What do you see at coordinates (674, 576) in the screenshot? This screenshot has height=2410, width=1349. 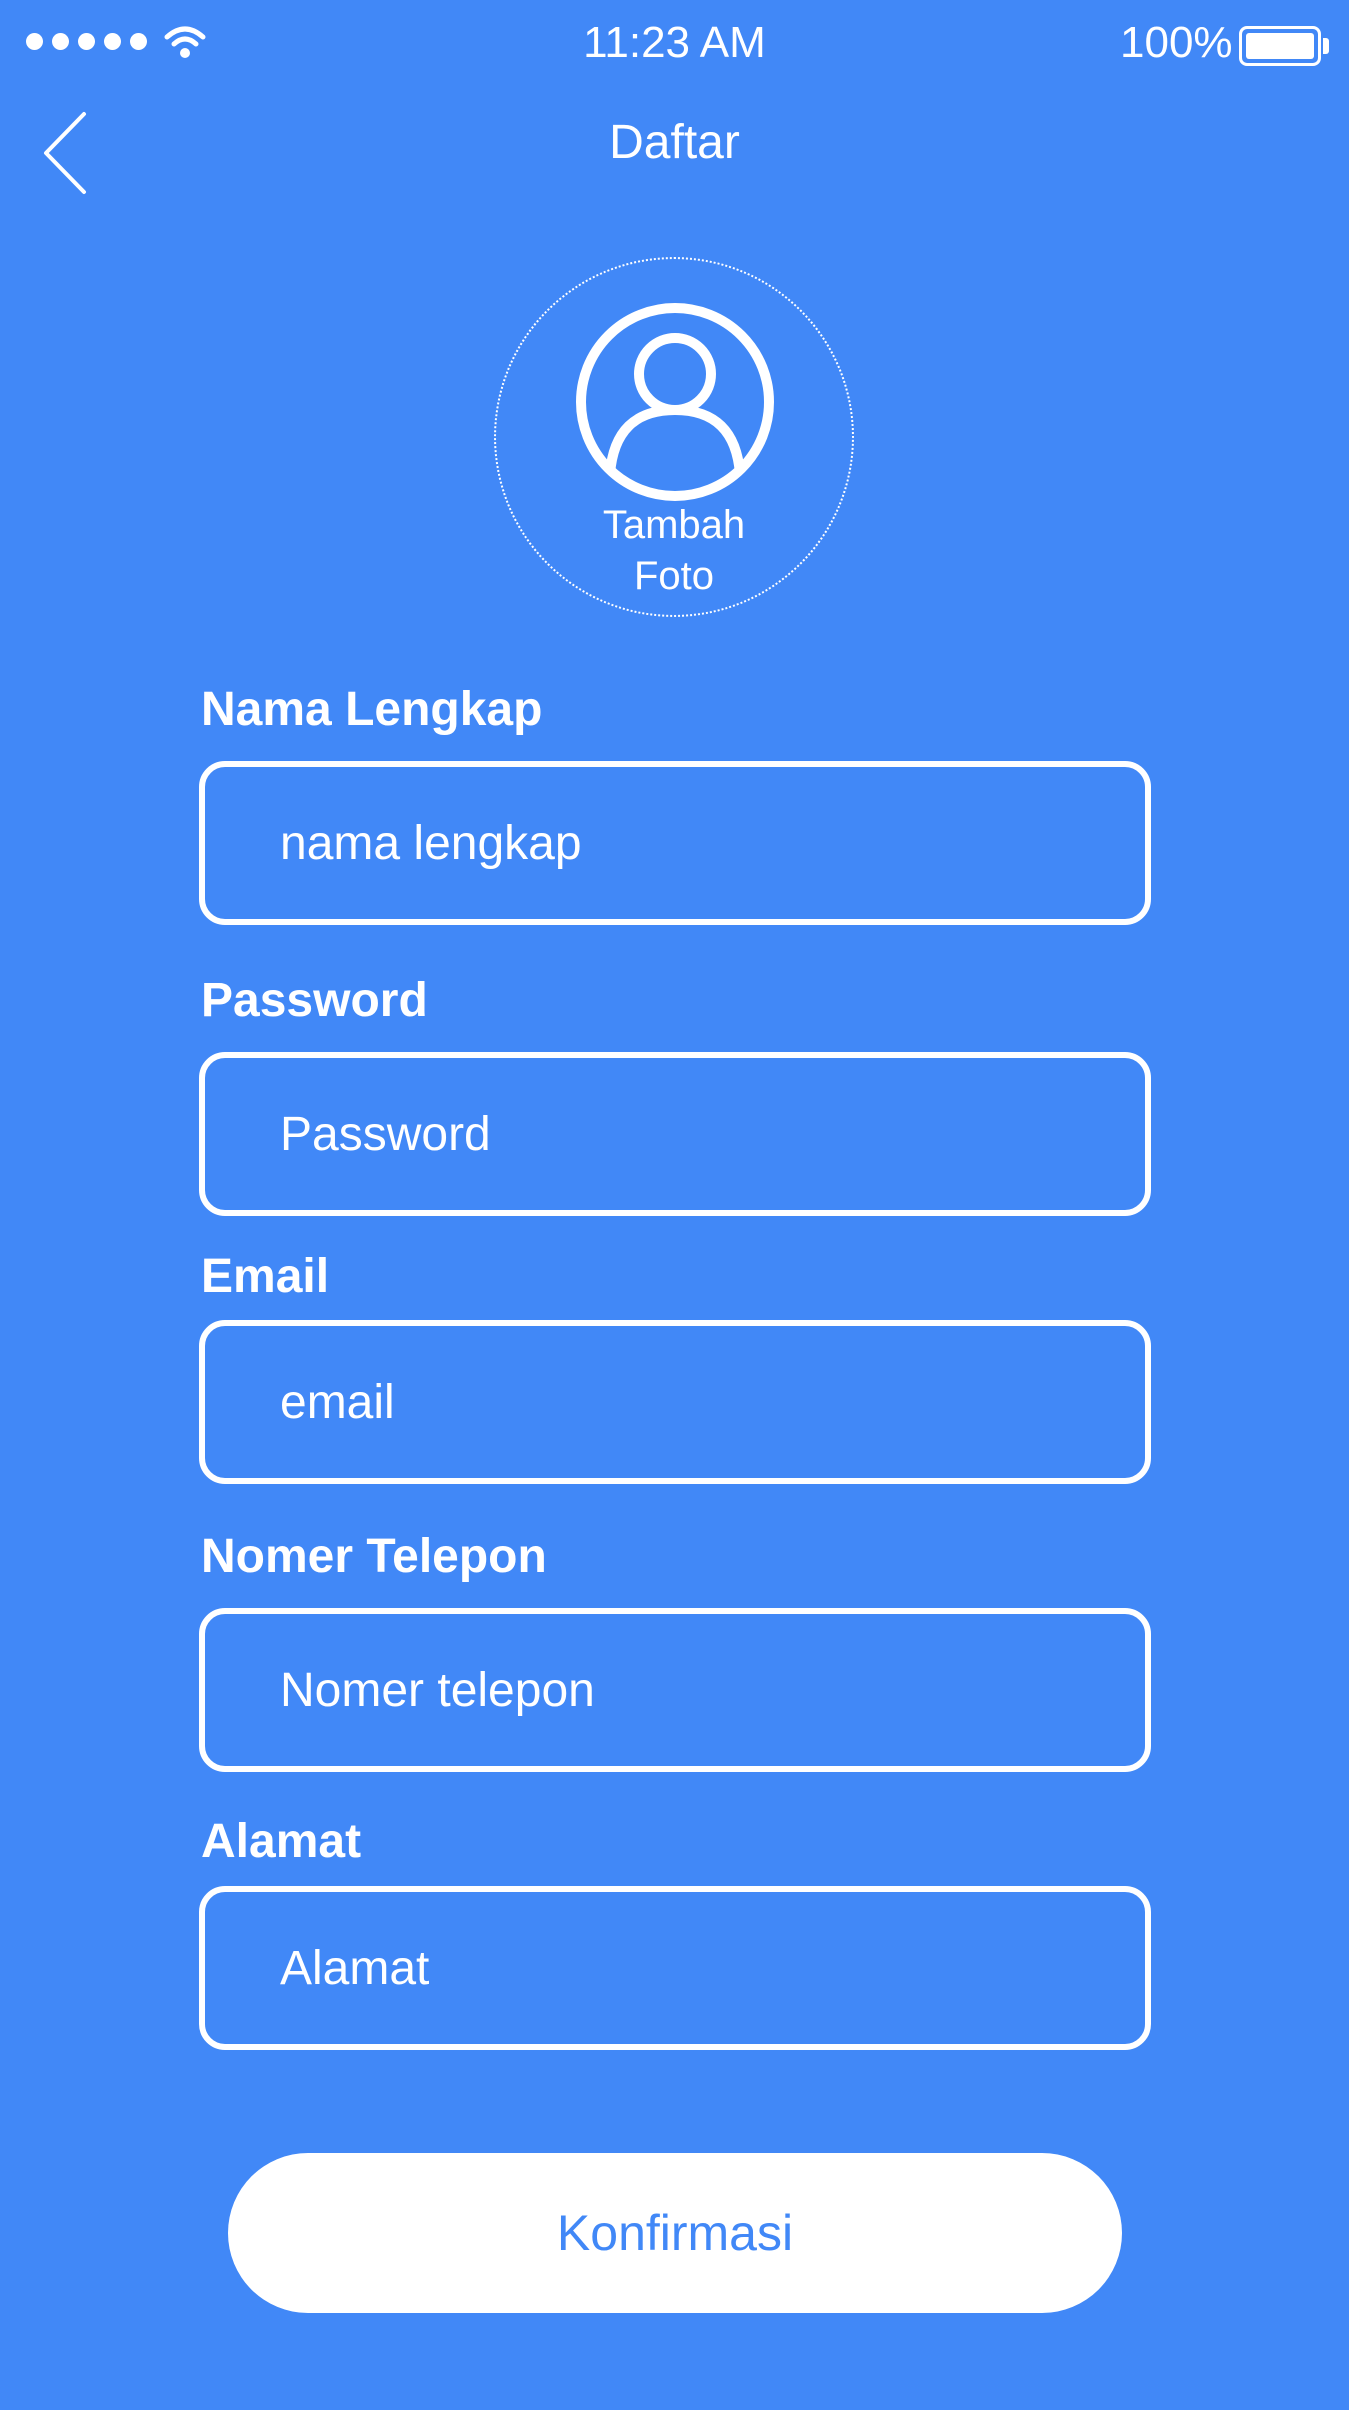 I see `add-photo-label-line2: Foto` at bounding box center [674, 576].